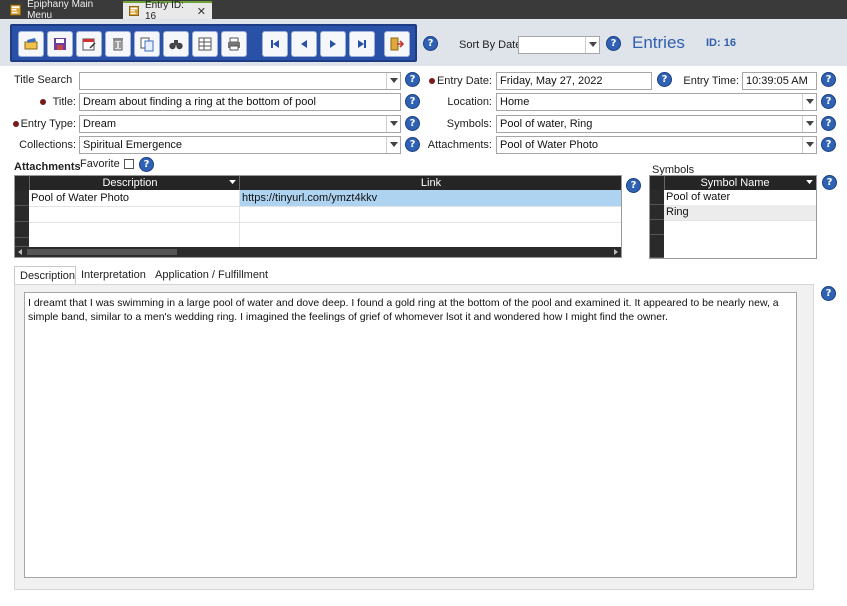  I want to click on sort-by-date-label: Sort By Date, so click(490, 45).